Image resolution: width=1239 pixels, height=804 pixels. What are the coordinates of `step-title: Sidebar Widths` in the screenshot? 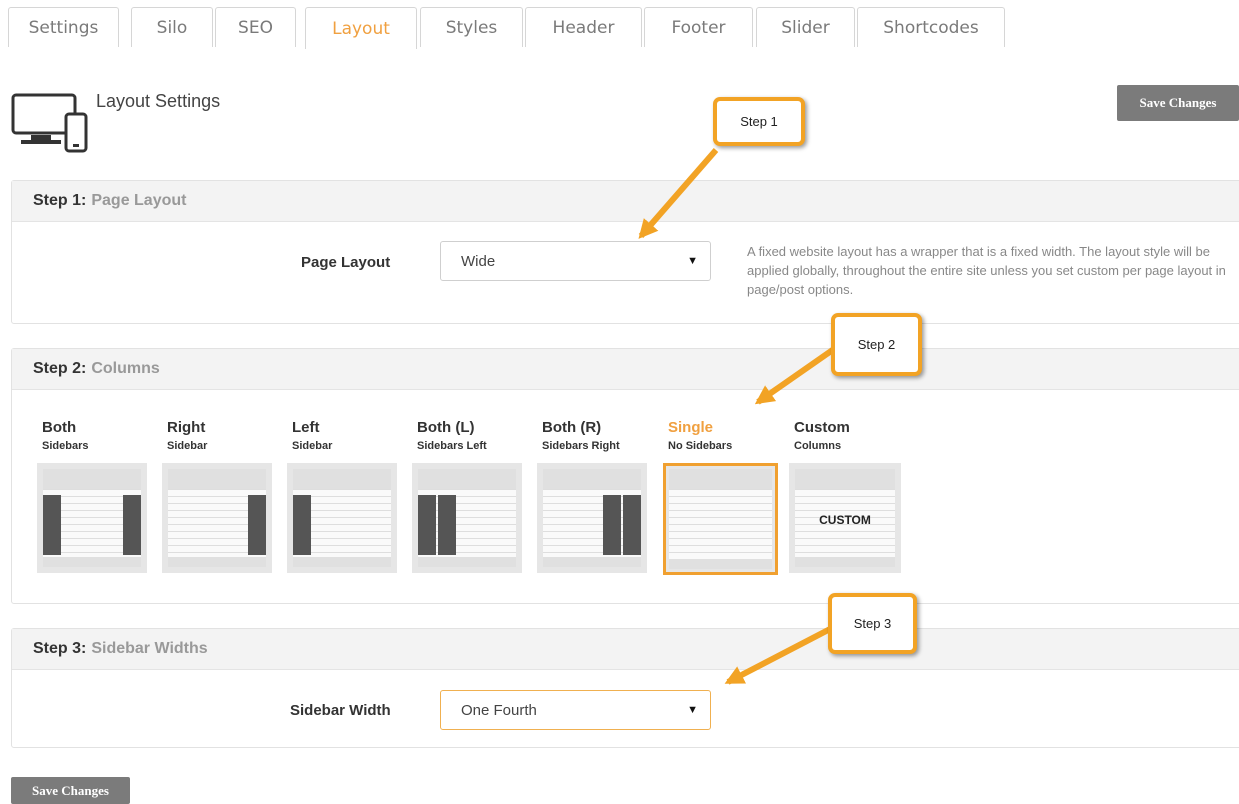 It's located at (149, 648).